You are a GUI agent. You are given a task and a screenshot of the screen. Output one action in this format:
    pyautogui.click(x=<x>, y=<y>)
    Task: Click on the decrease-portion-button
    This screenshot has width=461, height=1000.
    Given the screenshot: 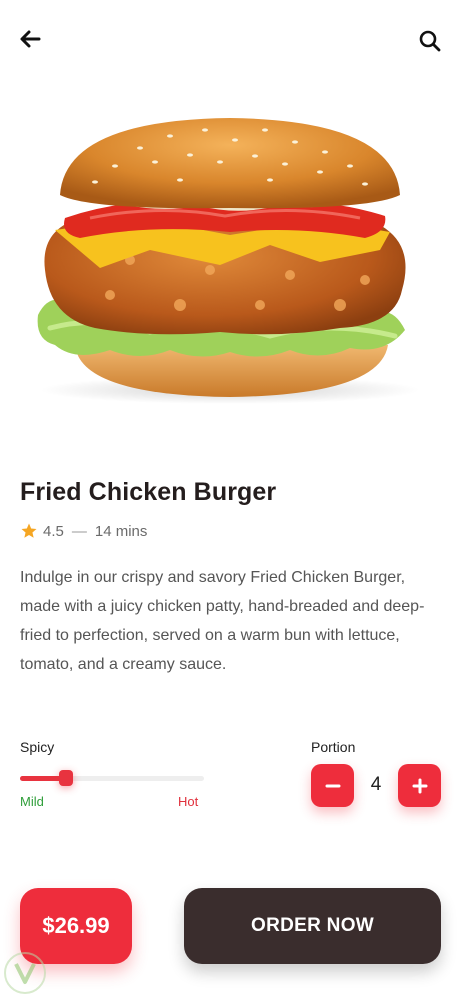 What is the action you would take?
    pyautogui.click(x=332, y=785)
    